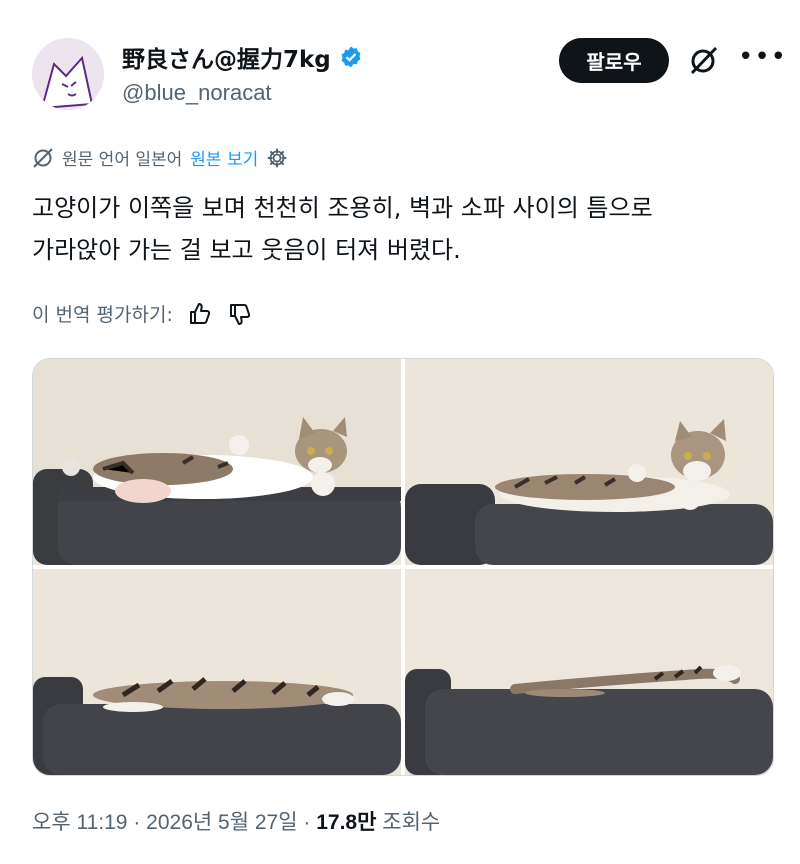 This screenshot has height=864, width=800. I want to click on gear-icon, so click(277, 158).